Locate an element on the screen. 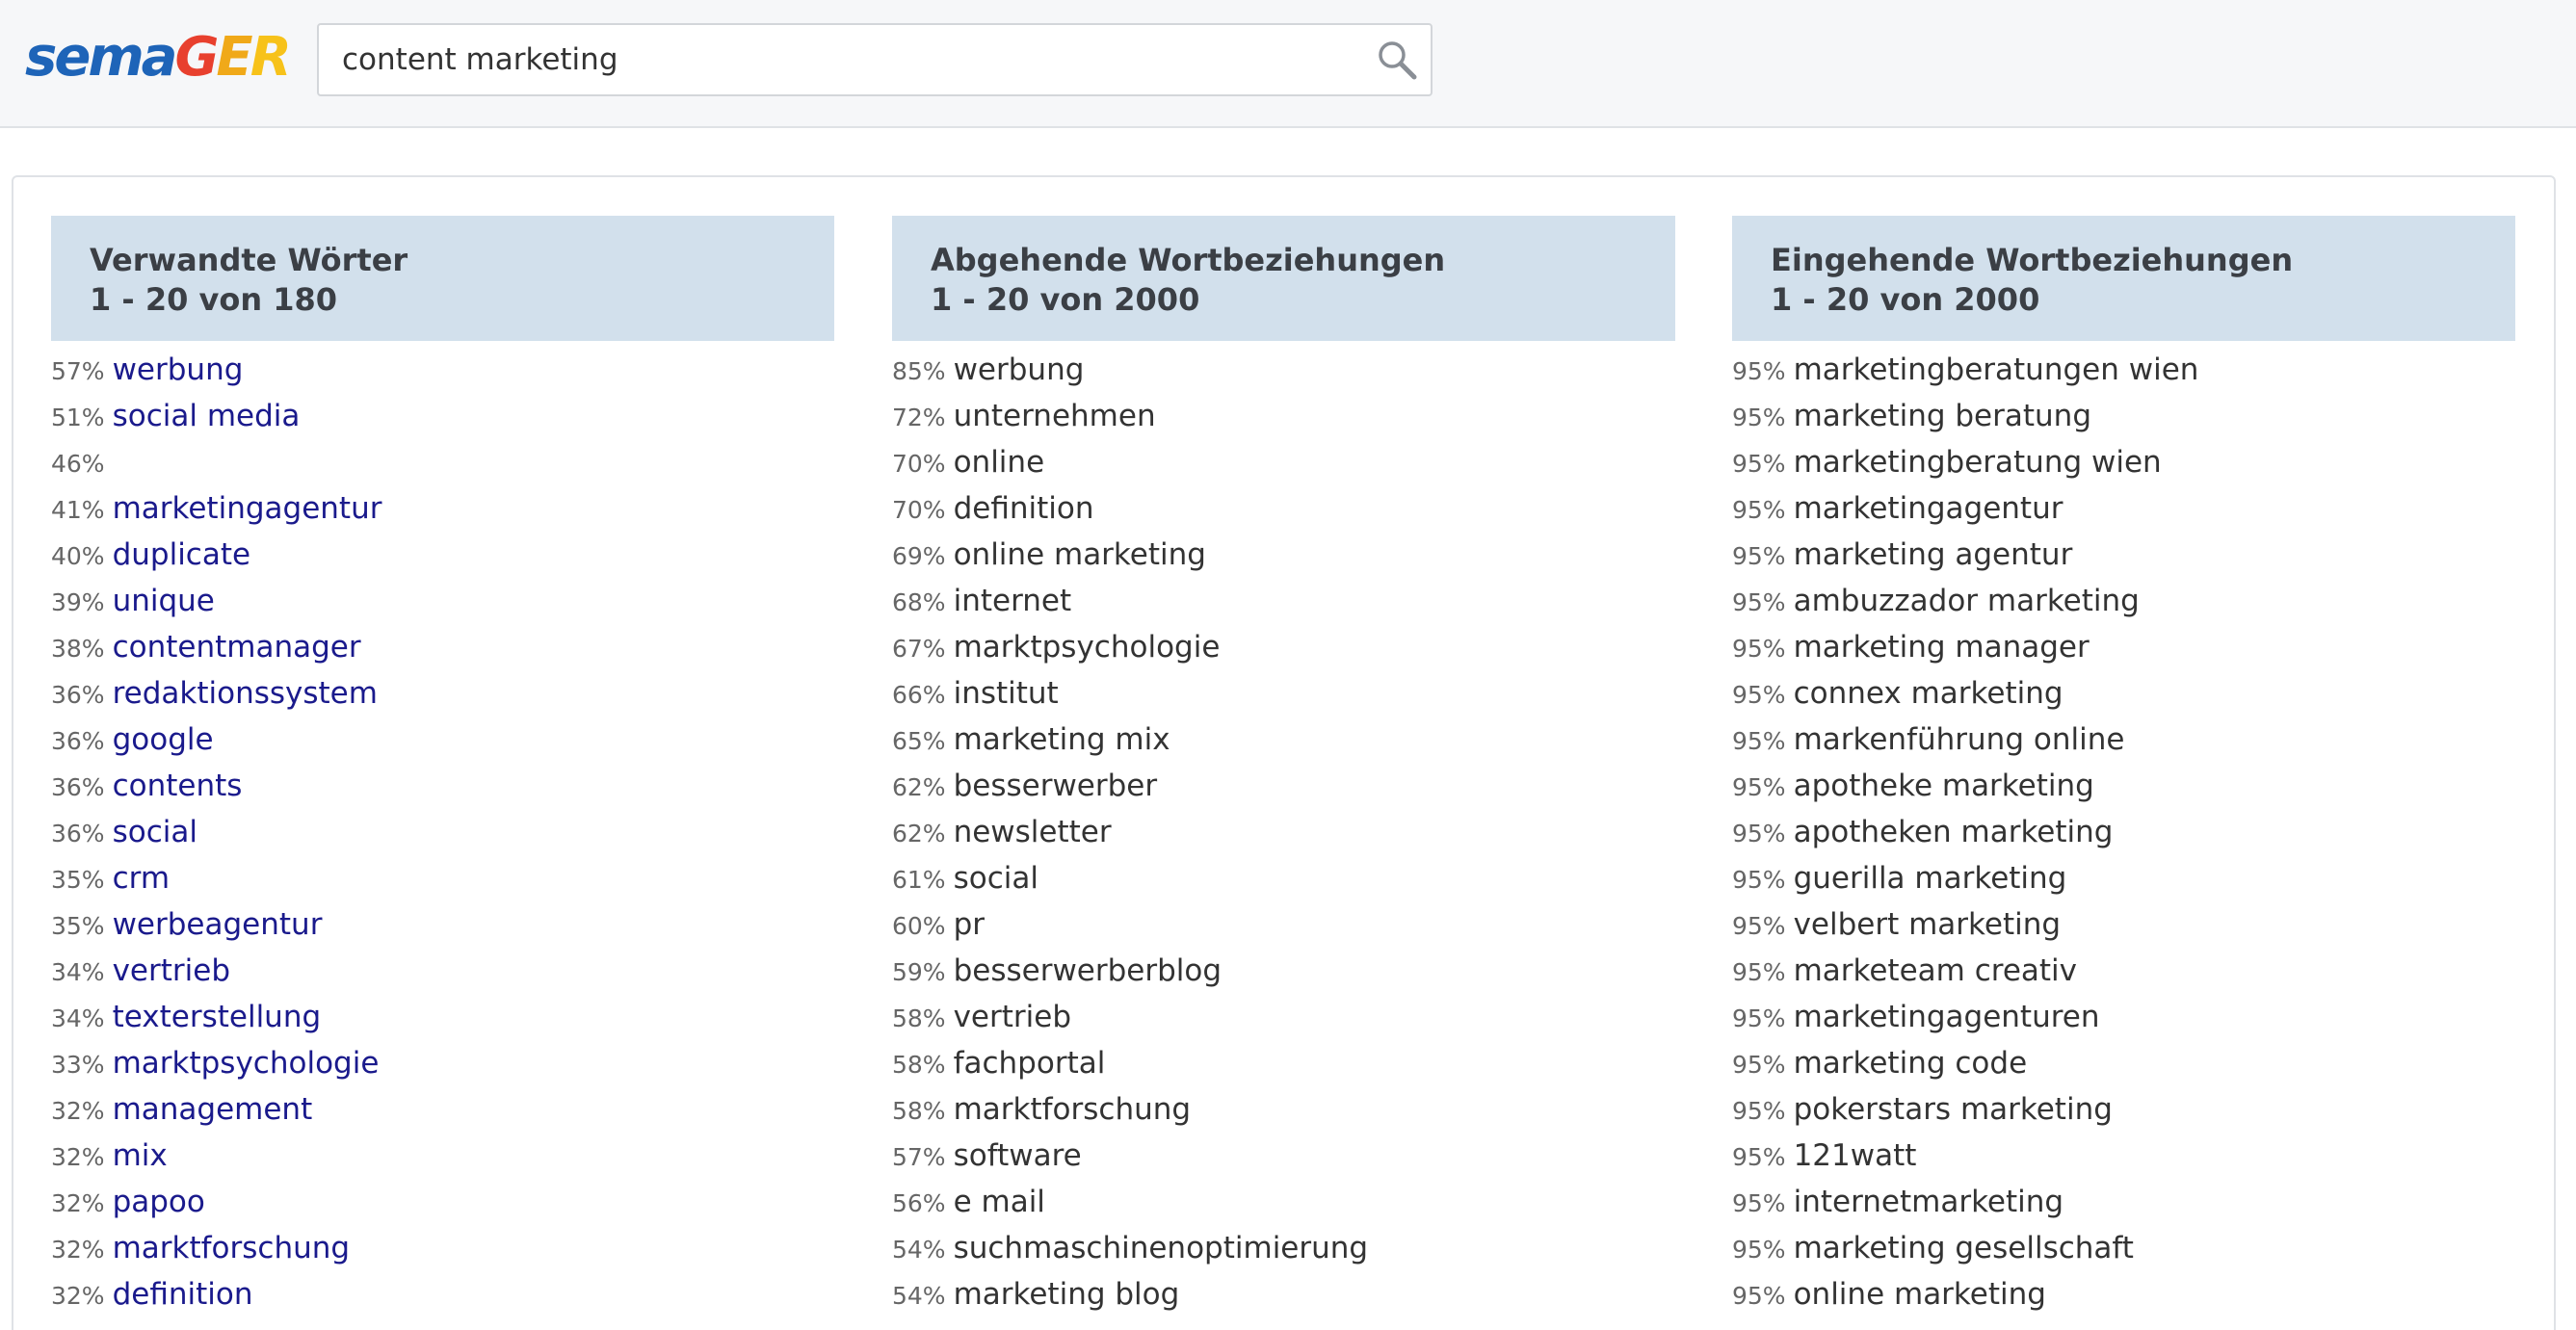 This screenshot has width=2576, height=1330. word-link: marktpsychologie is located at coordinates (247, 1063).